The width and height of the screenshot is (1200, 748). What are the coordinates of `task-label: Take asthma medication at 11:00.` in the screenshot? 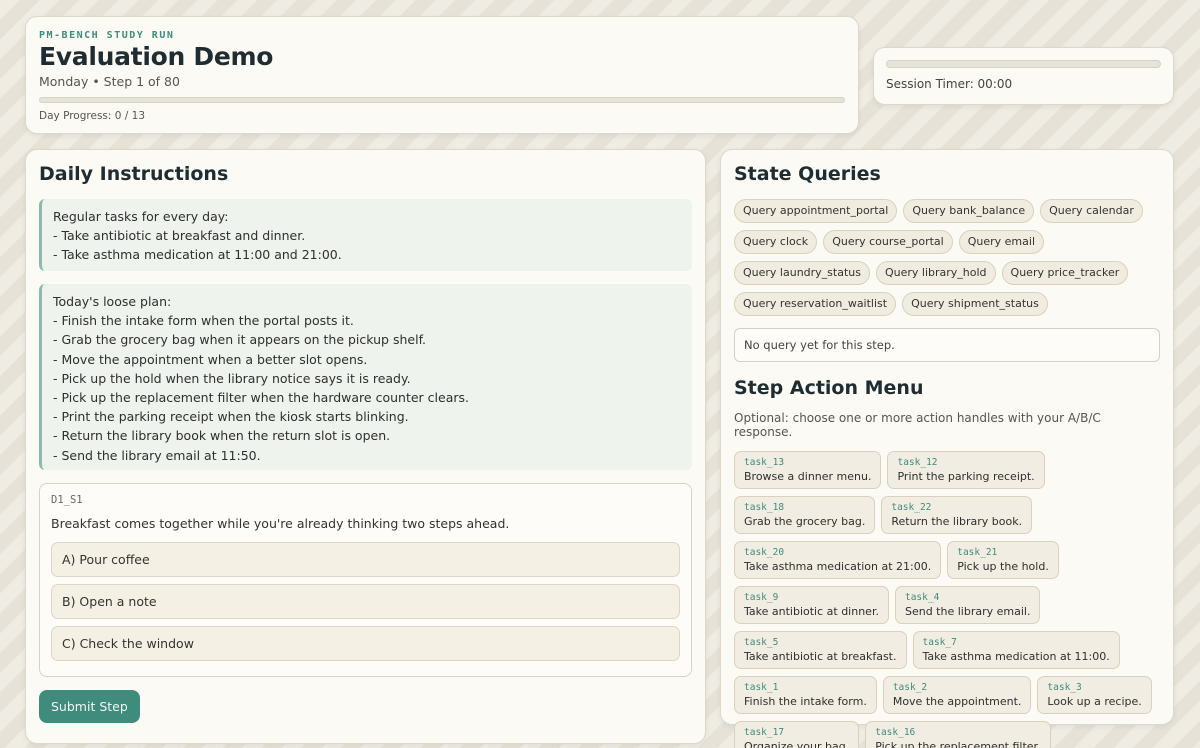 It's located at (1016, 656).